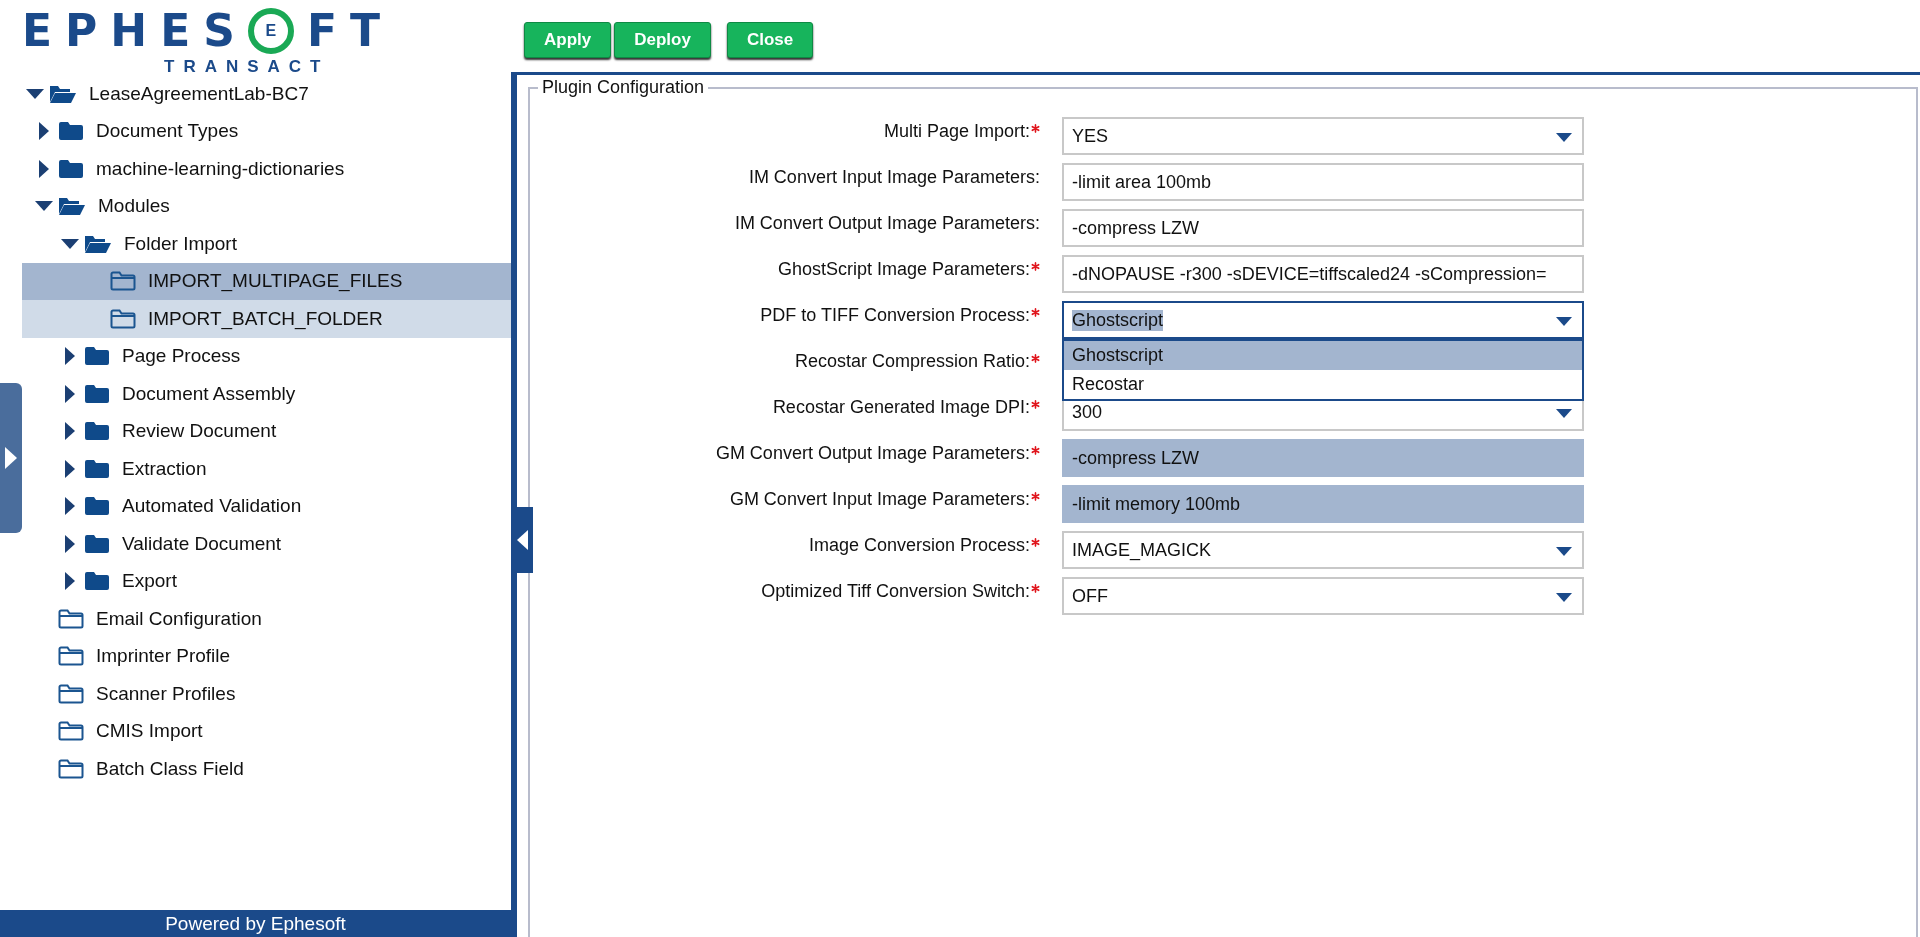  I want to click on tree-item-label: Email Configuration, so click(179, 618).